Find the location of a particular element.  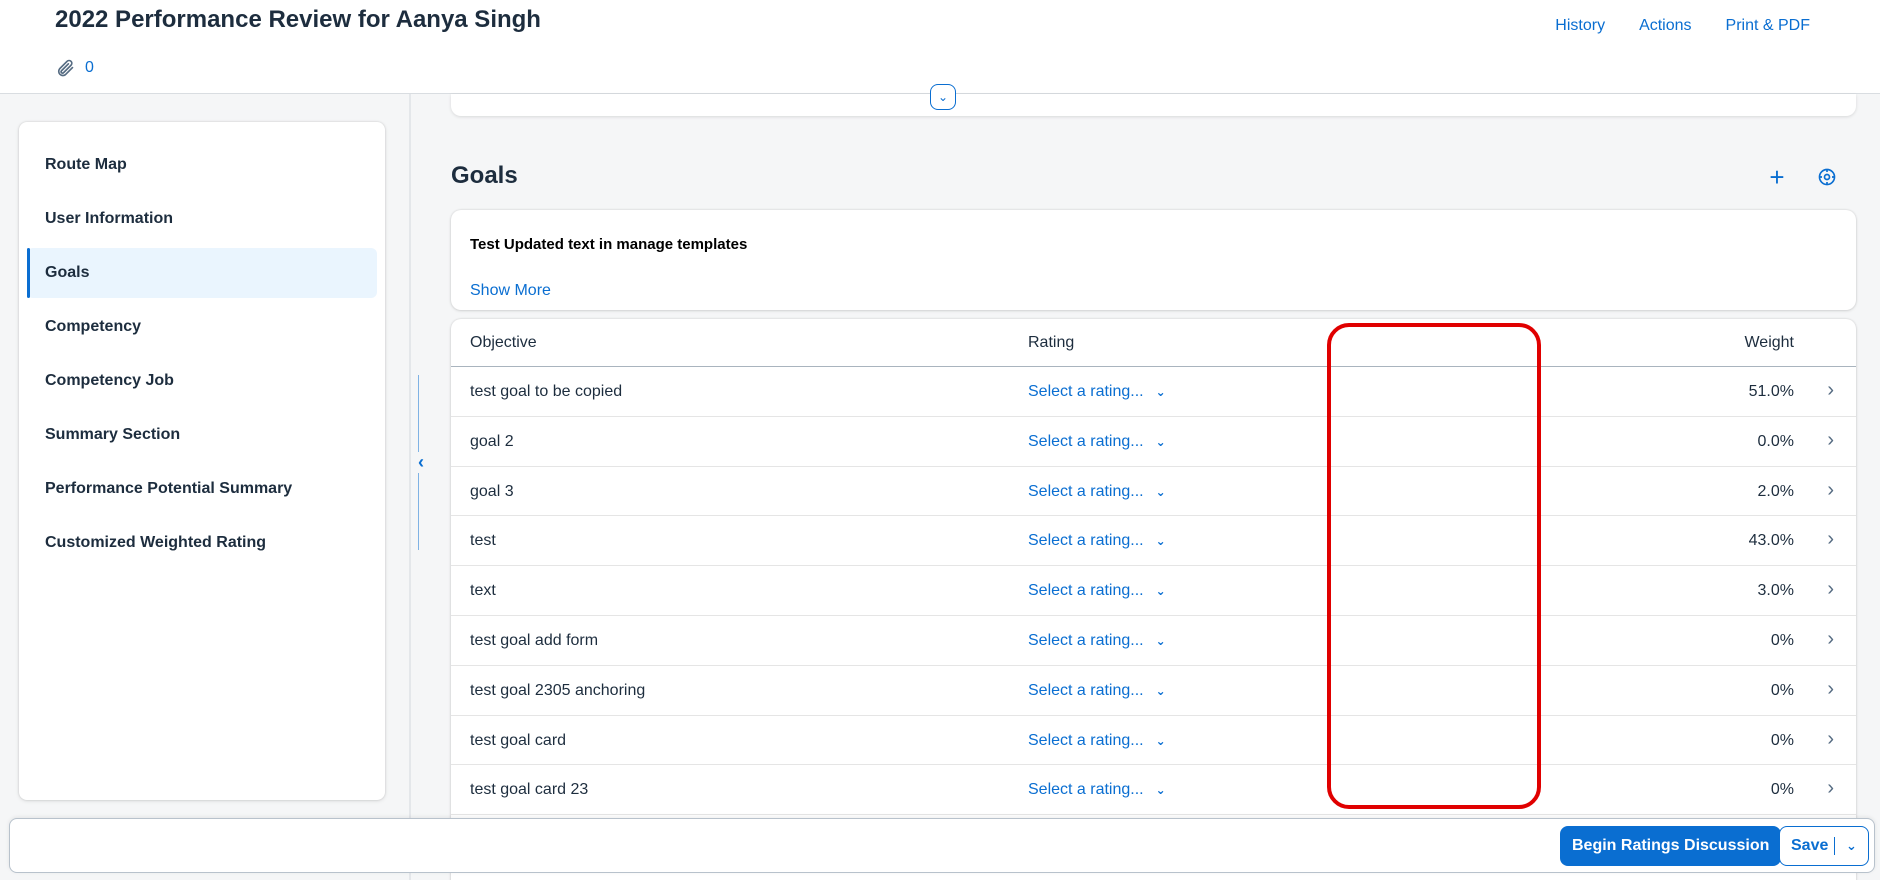

column-header-objective: Objective is located at coordinates (503, 342).